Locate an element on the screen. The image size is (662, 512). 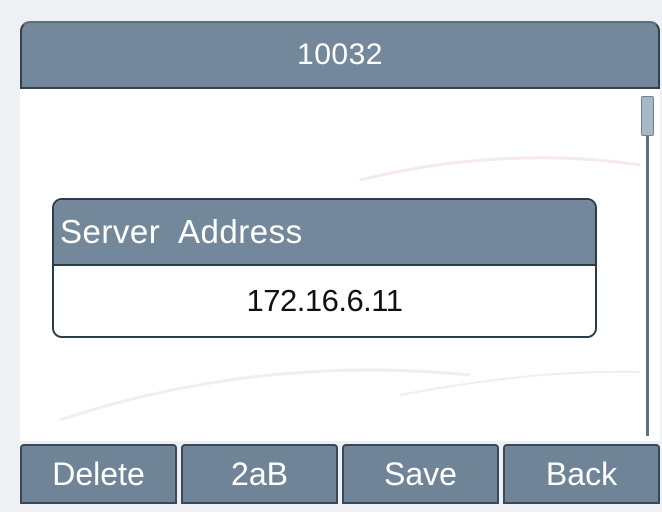
field-value: 172.16.6.11 is located at coordinates (324, 300).